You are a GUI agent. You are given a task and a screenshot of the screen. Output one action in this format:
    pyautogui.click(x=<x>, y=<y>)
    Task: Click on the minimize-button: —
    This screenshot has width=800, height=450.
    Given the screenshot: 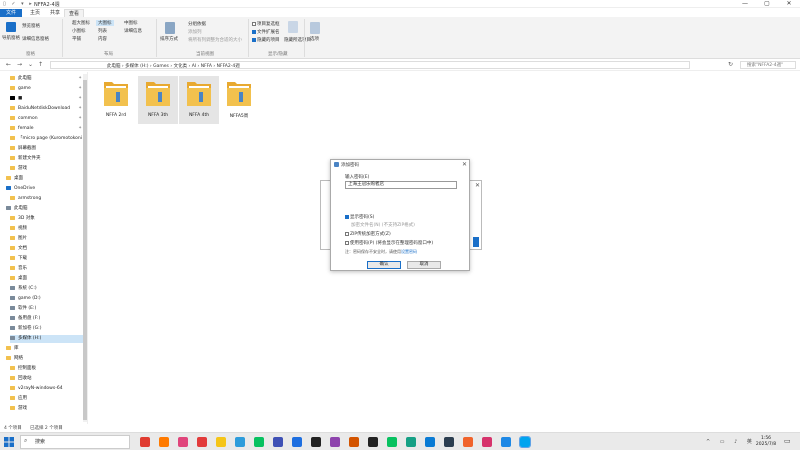 What is the action you would take?
    pyautogui.click(x=745, y=4)
    